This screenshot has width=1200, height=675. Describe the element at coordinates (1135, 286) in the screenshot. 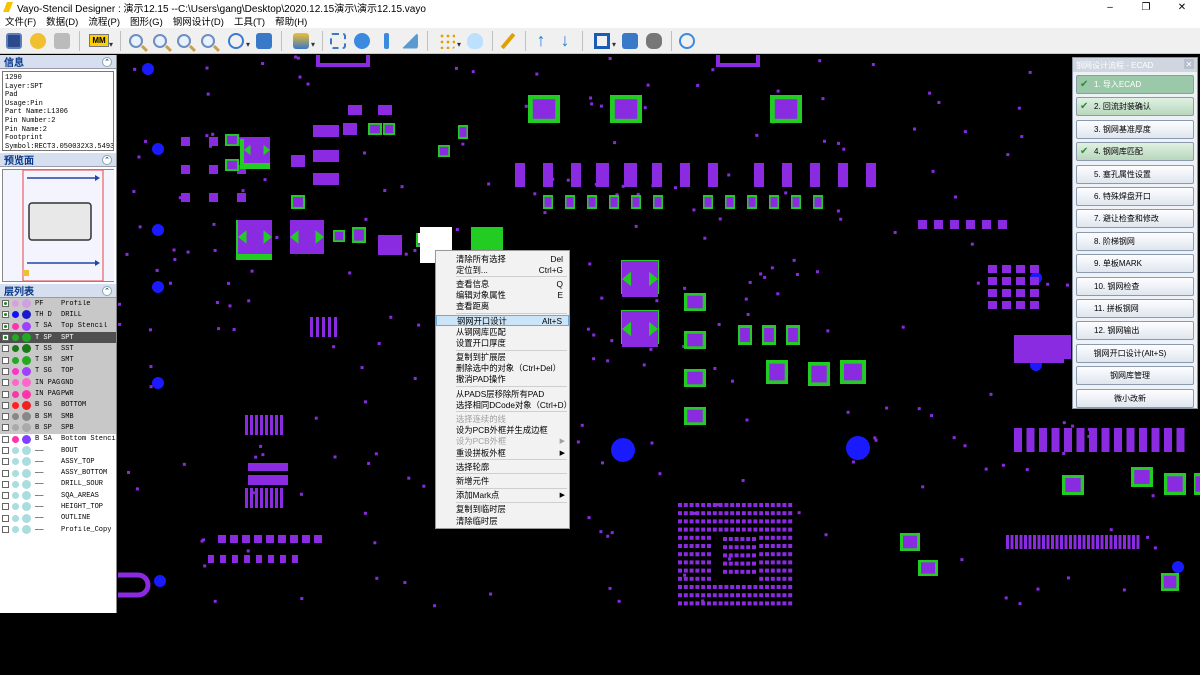

I see `workflow-step-button: 10. 钢网检查` at that location.